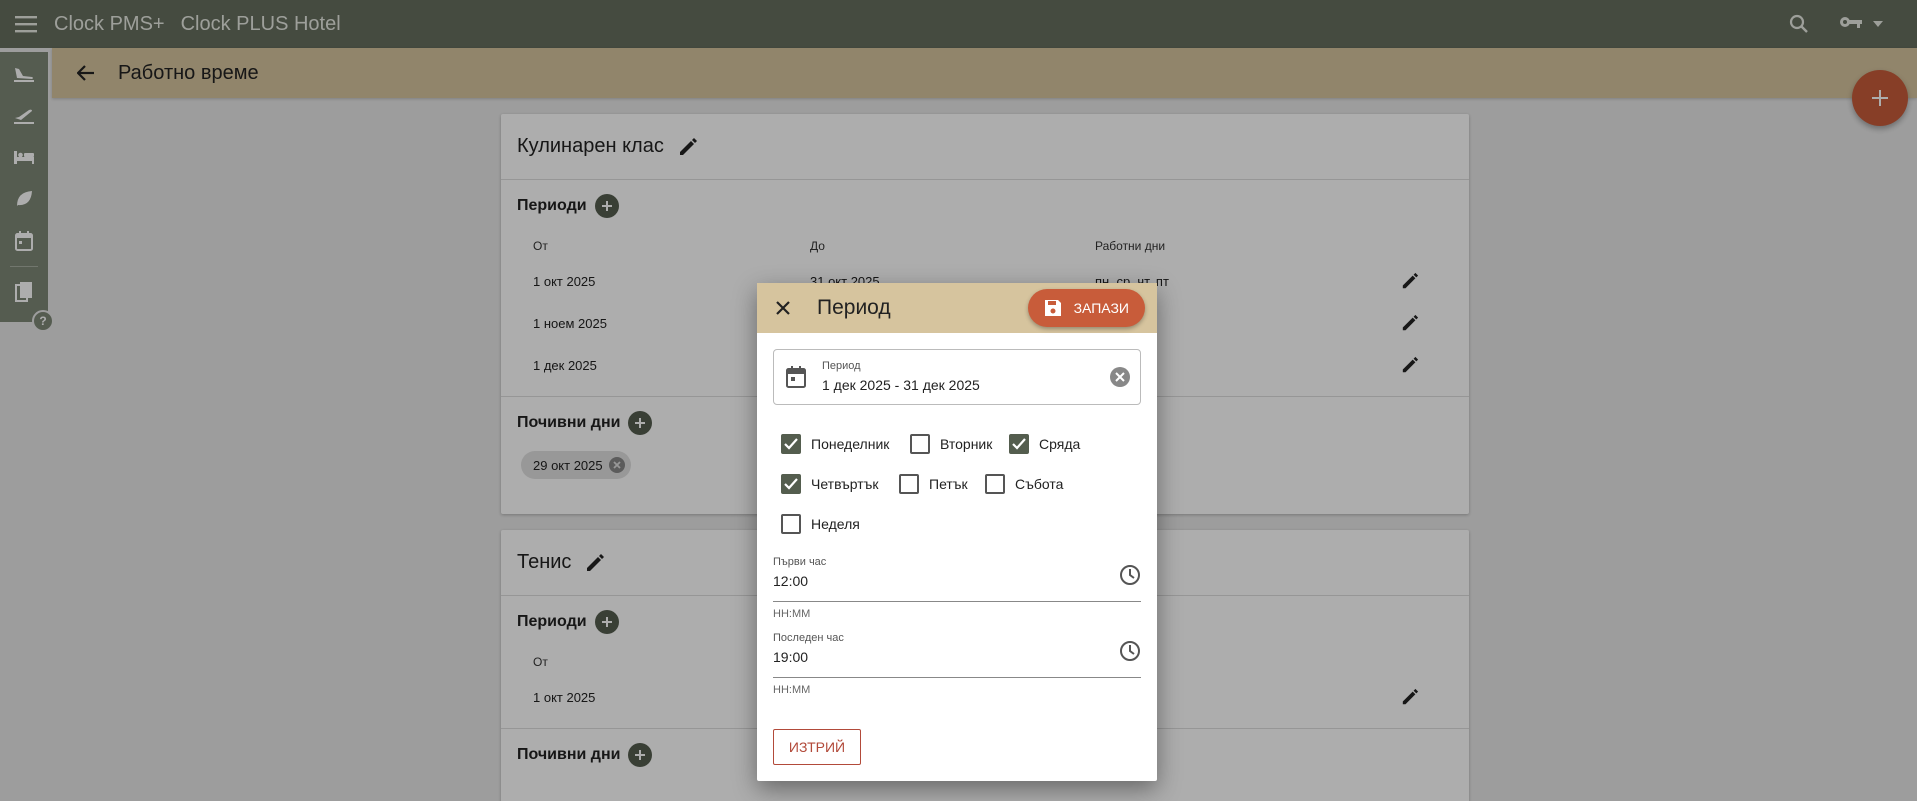 Image resolution: width=1917 pixels, height=801 pixels. What do you see at coordinates (792, 614) in the screenshot?
I see `first-hour-hint: HH:MM` at bounding box center [792, 614].